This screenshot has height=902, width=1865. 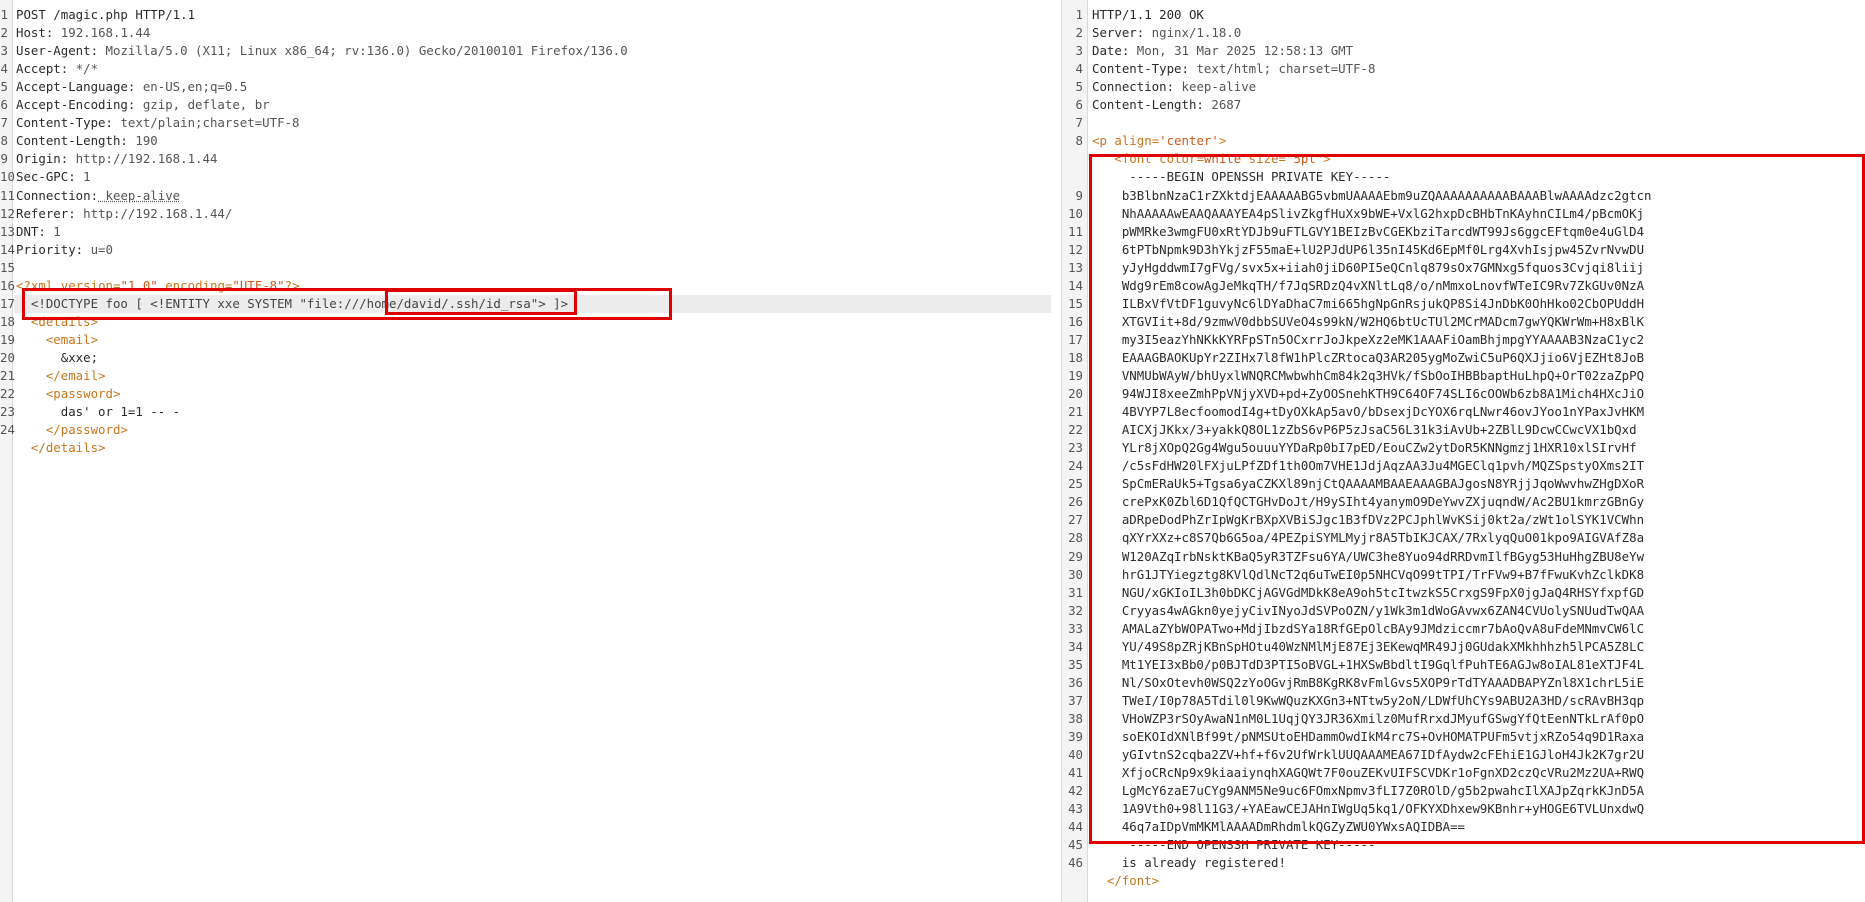 What do you see at coordinates (53, 177) in the screenshot?
I see `request-header-line: Sec-GPC: 1` at bounding box center [53, 177].